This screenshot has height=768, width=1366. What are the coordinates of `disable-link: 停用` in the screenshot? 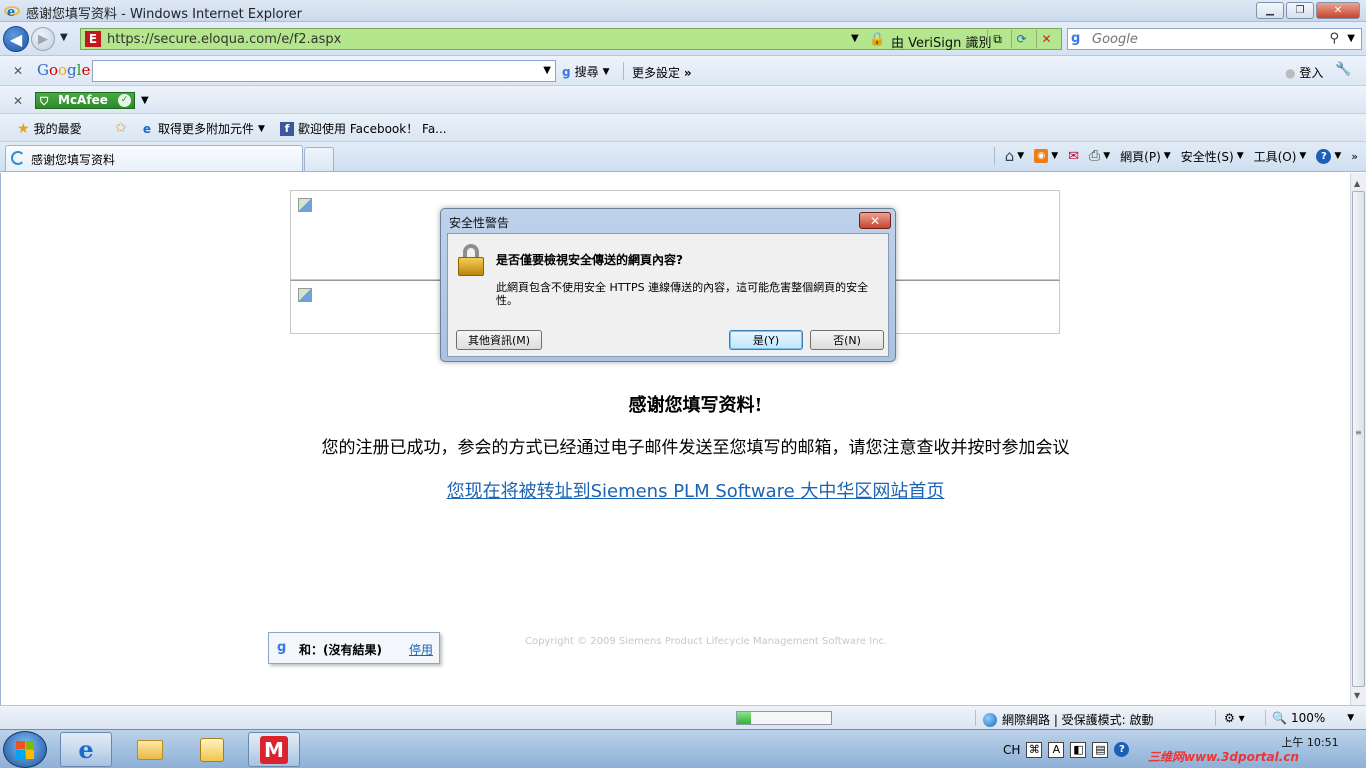 It's located at (421, 649).